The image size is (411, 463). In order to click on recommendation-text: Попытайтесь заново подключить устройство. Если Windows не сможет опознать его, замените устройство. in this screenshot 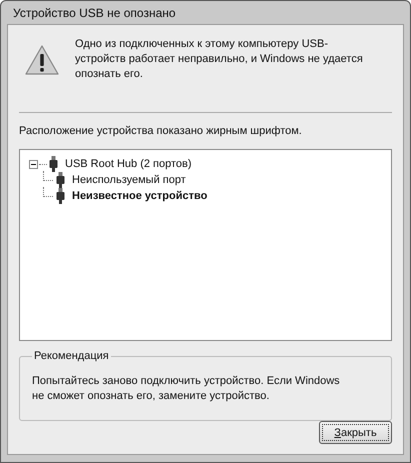, I will do `click(186, 389)`.